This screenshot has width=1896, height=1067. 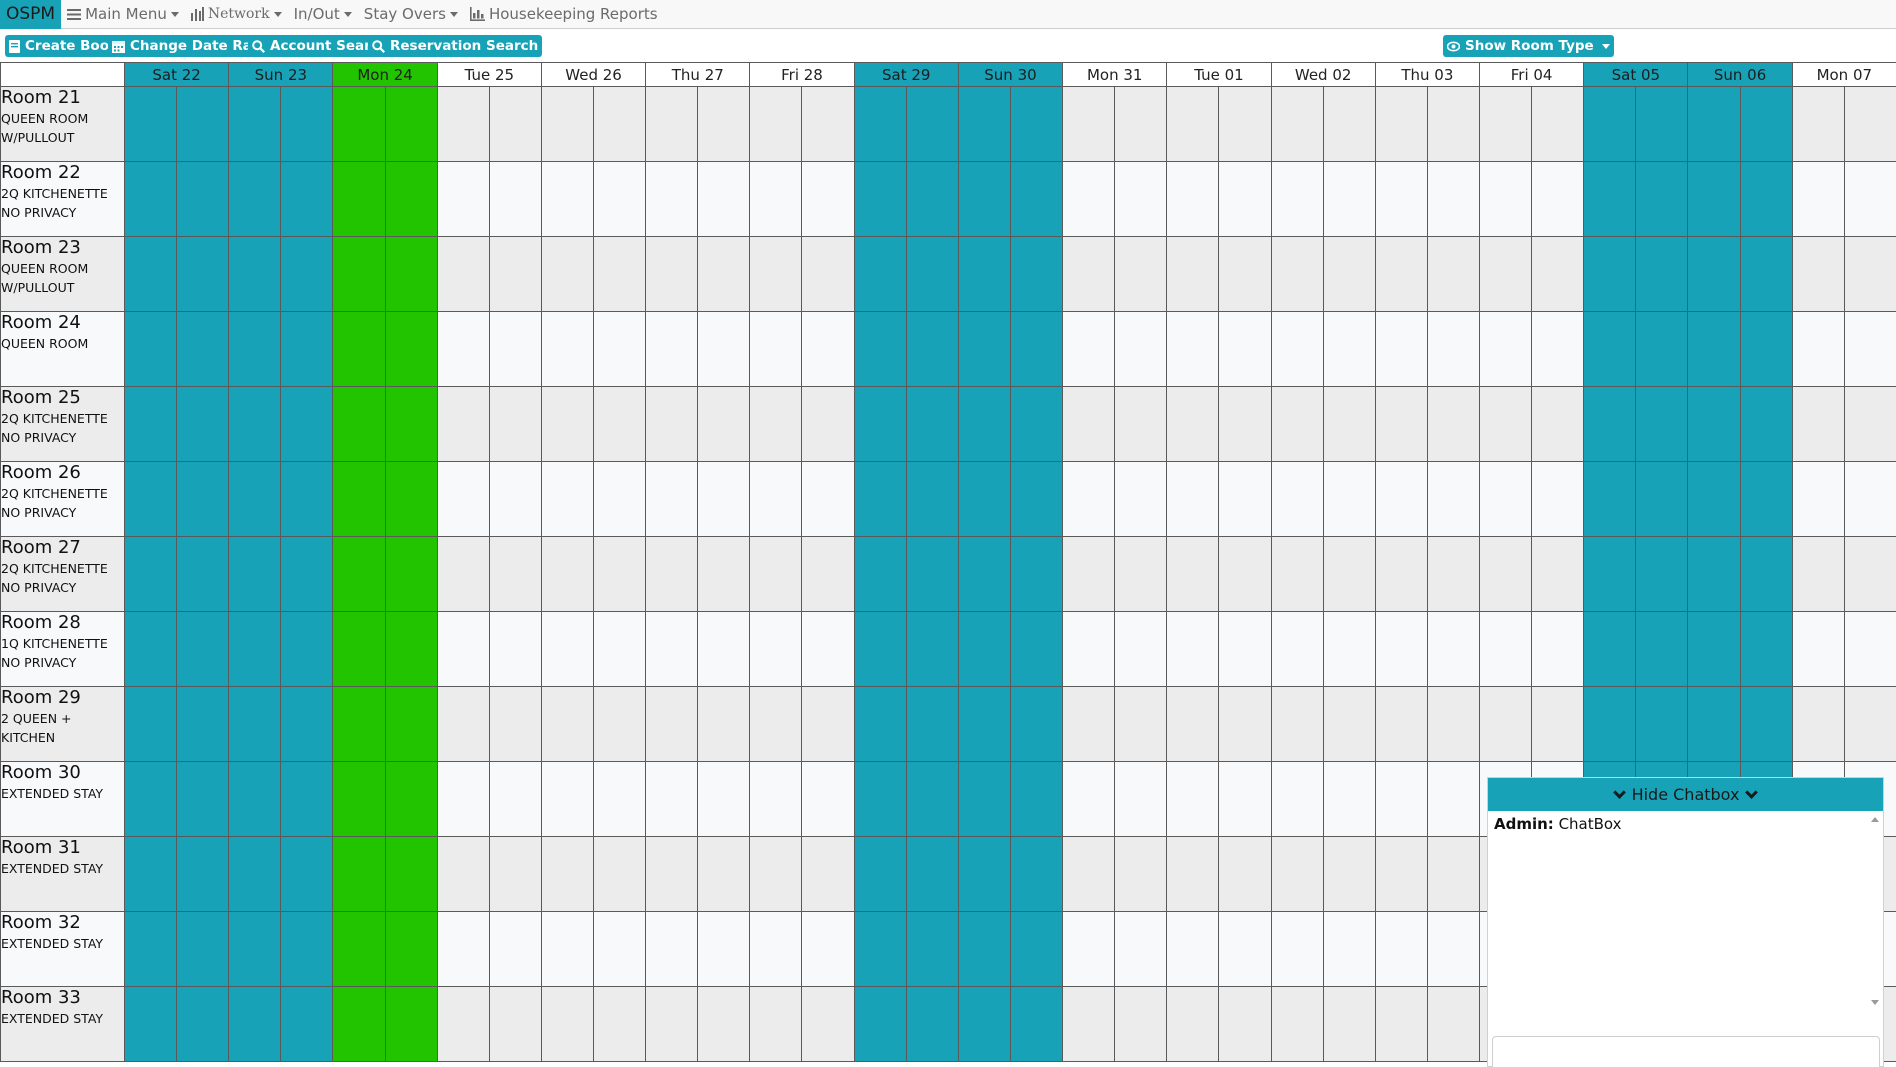 What do you see at coordinates (385, 74) in the screenshot?
I see `date-header: Mon 24` at bounding box center [385, 74].